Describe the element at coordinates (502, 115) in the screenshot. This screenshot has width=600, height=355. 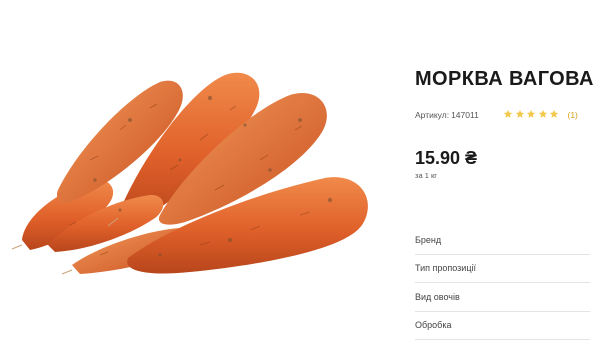
I see `meta-row: Артикул: 147011 (1)` at that location.